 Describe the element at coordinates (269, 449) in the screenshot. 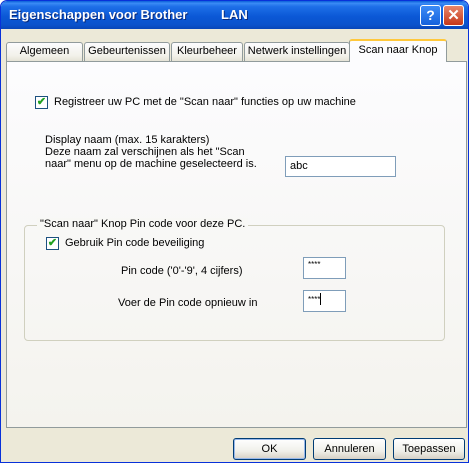

I see `ok-button: OK` at that location.